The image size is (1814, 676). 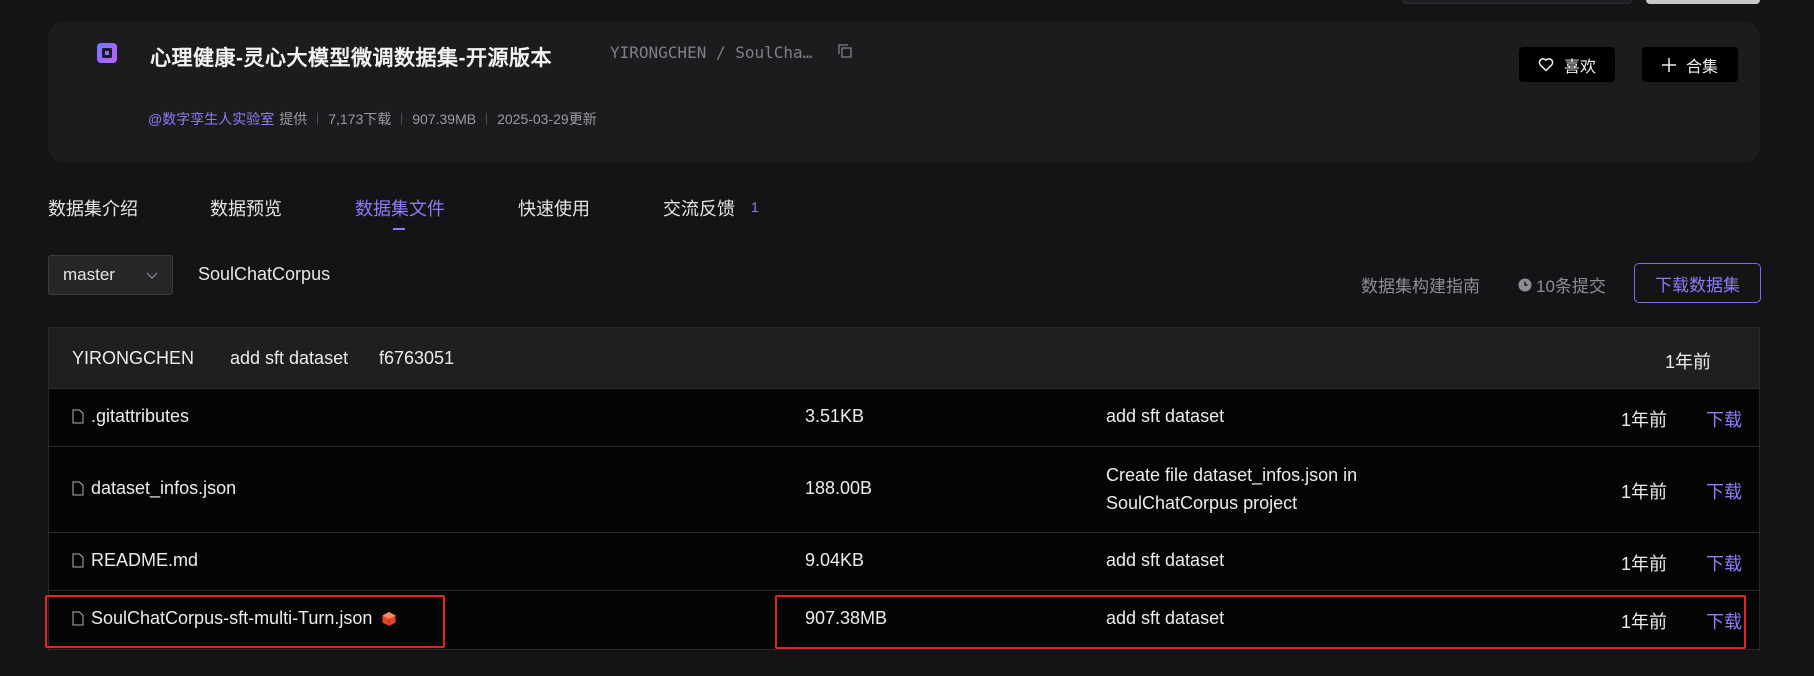 What do you see at coordinates (1420, 284) in the screenshot?
I see `build-guide-link: 数据集构建指南` at bounding box center [1420, 284].